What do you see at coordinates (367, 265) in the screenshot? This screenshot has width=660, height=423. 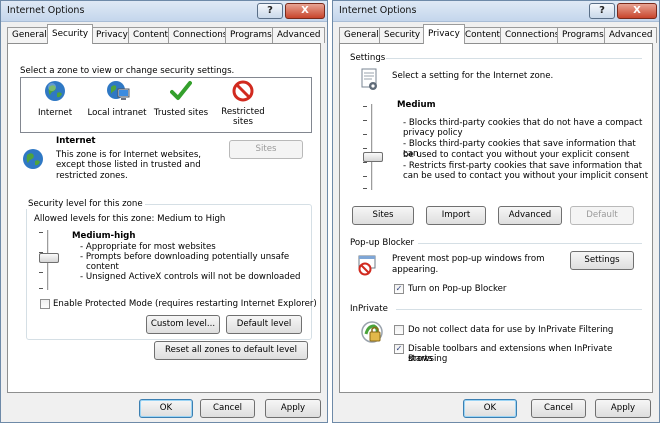 I see `popup-blocker-icon` at bounding box center [367, 265].